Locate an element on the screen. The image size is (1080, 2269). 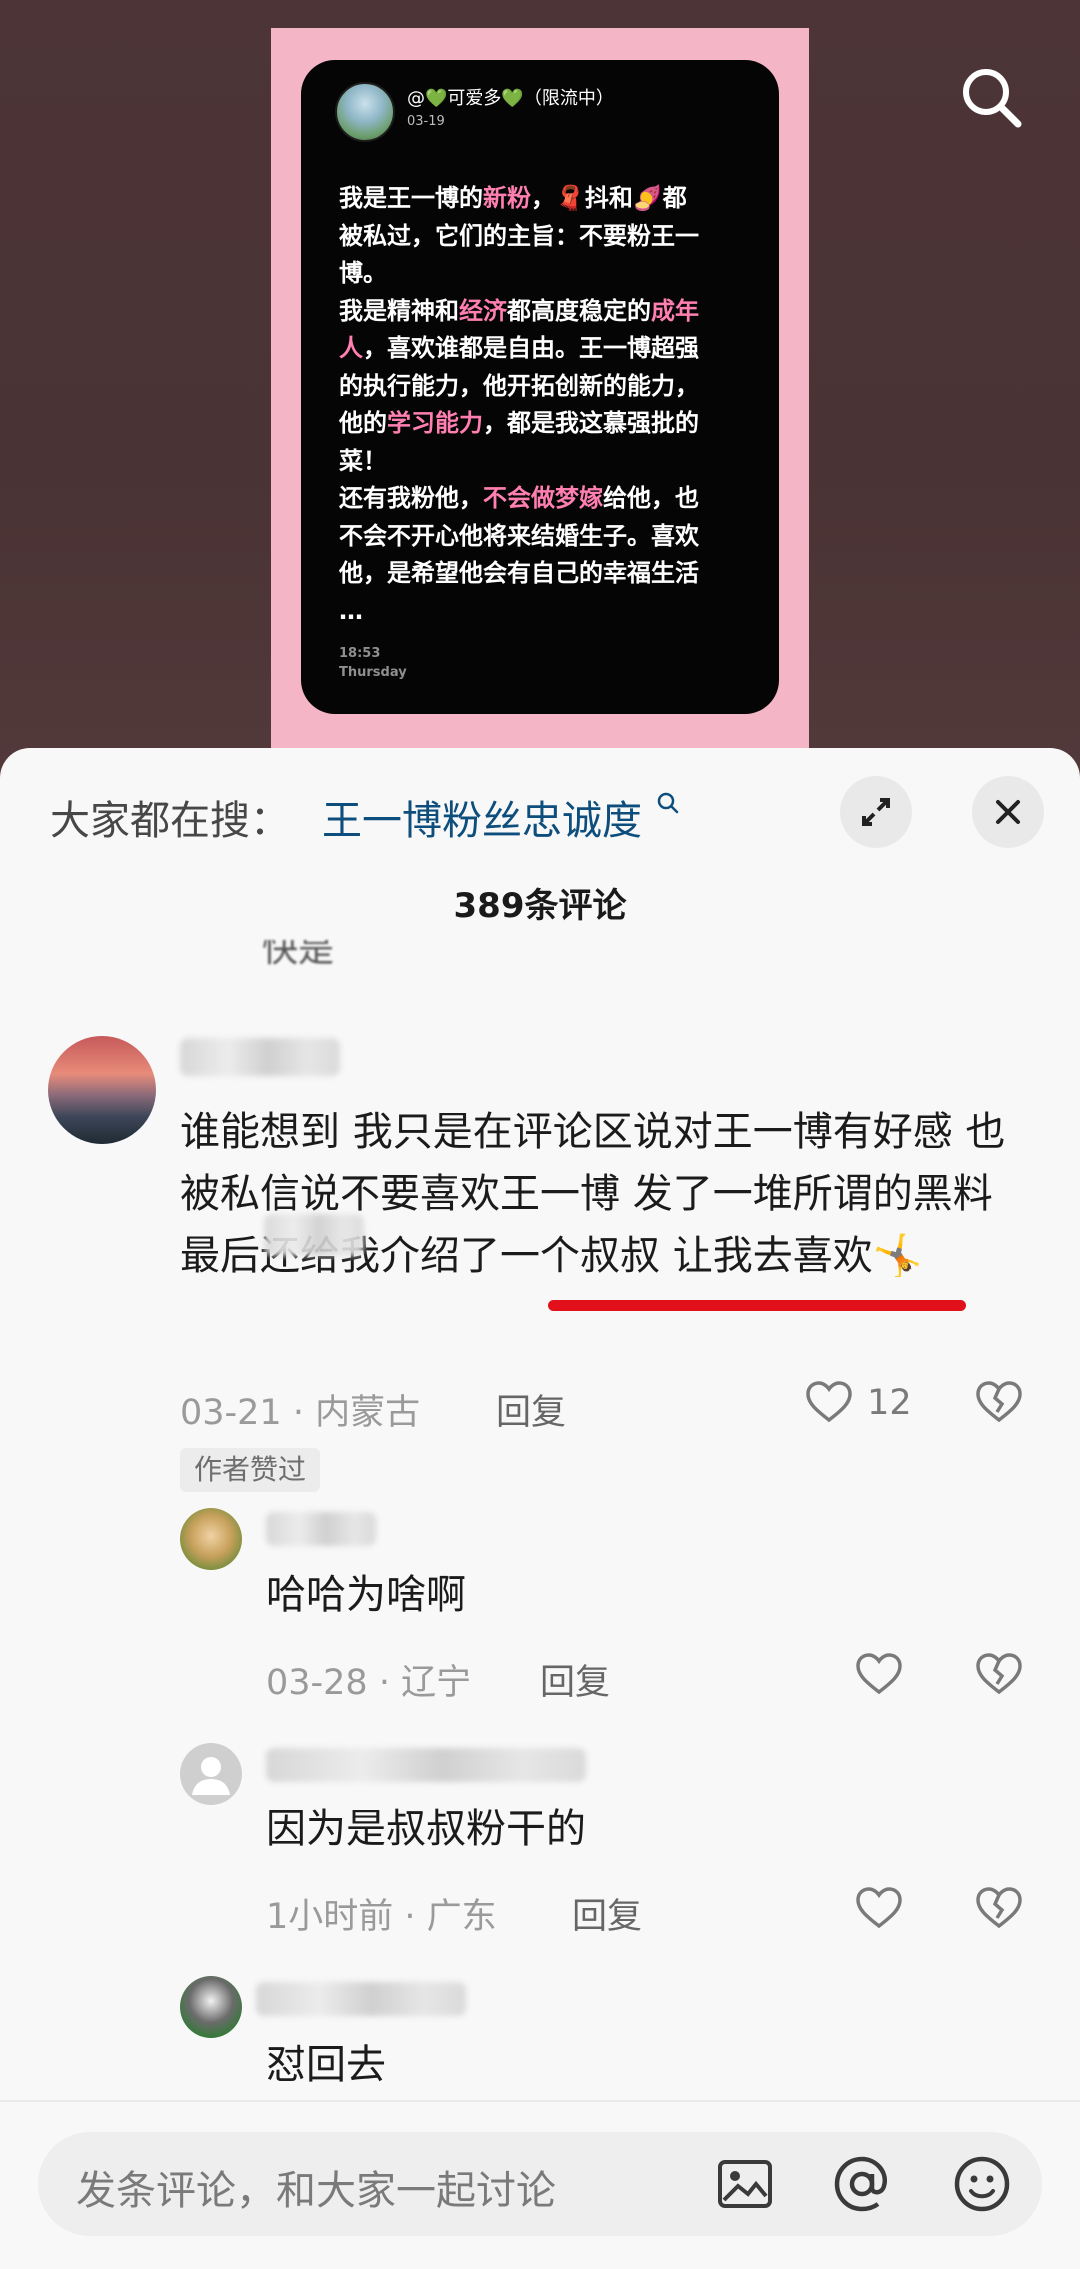
emoji-button is located at coordinates (982, 2186).